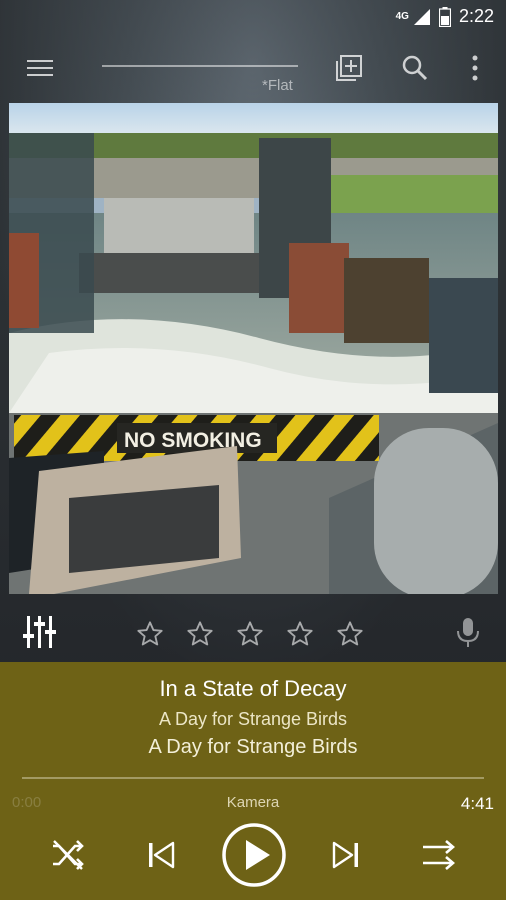 The height and width of the screenshot is (900, 506). What do you see at coordinates (476, 16) in the screenshot?
I see `clock: 2:22` at bounding box center [476, 16].